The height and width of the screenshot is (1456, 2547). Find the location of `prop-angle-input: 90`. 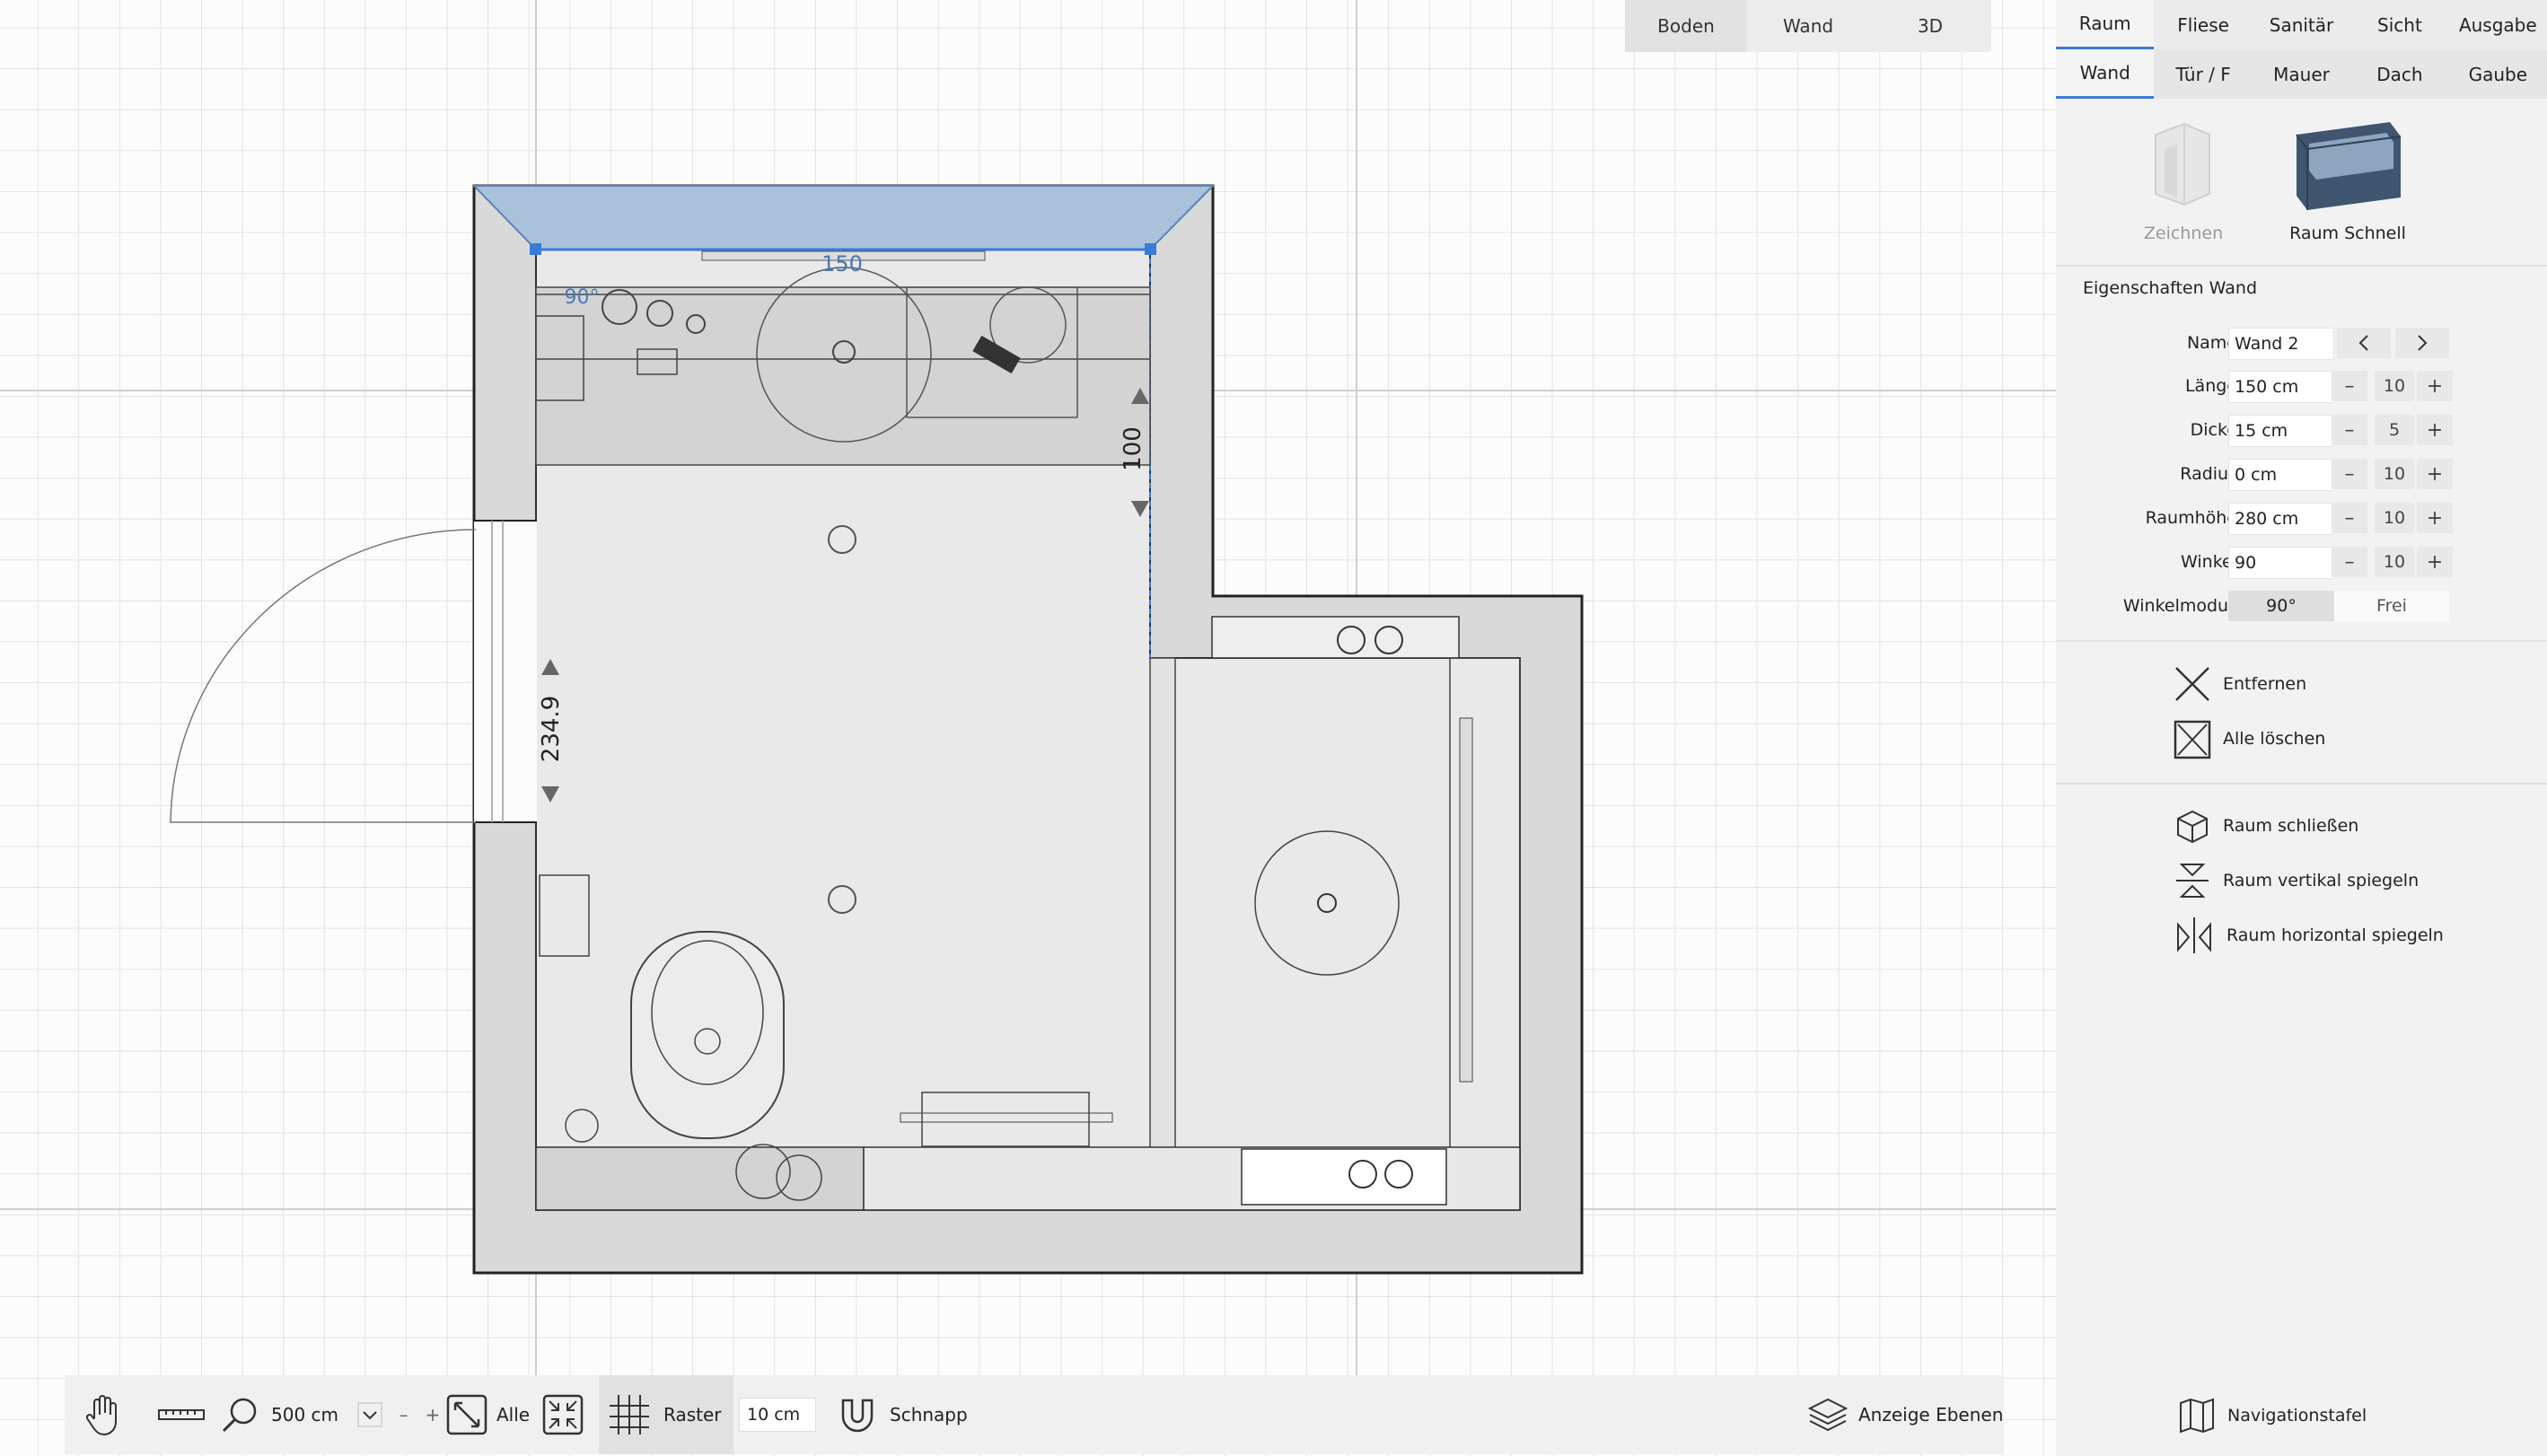

prop-angle-input: 90 is located at coordinates (2281, 563).